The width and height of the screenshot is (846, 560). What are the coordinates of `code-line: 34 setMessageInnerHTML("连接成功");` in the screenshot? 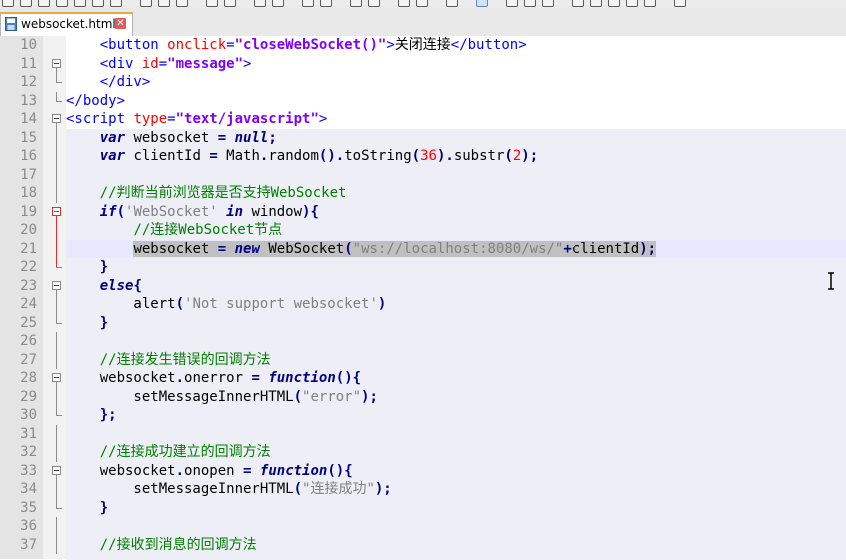 It's located at (423, 489).